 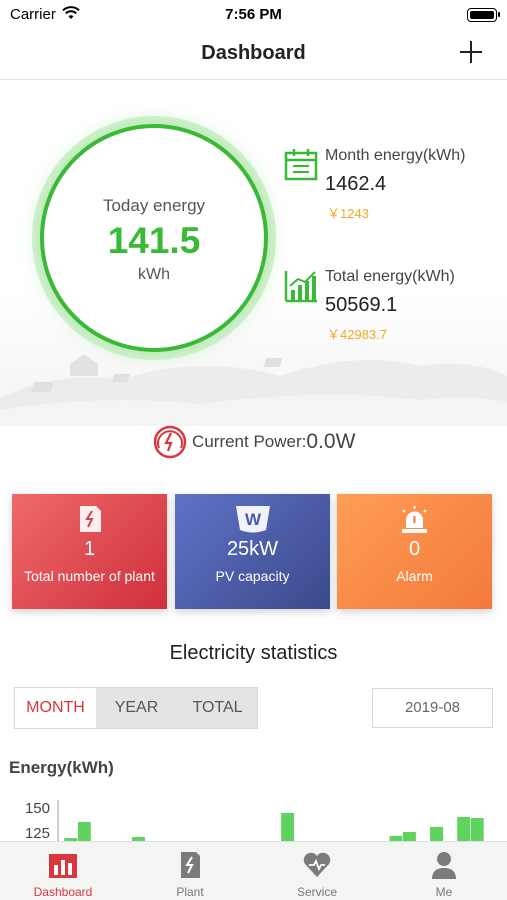 I want to click on tab-me: Me, so click(x=444, y=871).